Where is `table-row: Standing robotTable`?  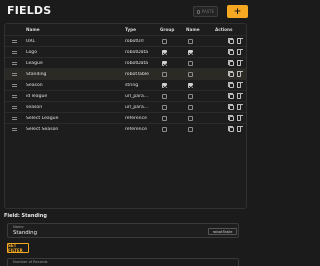
table-row: Standing robotTable is located at coordinates (125, 73).